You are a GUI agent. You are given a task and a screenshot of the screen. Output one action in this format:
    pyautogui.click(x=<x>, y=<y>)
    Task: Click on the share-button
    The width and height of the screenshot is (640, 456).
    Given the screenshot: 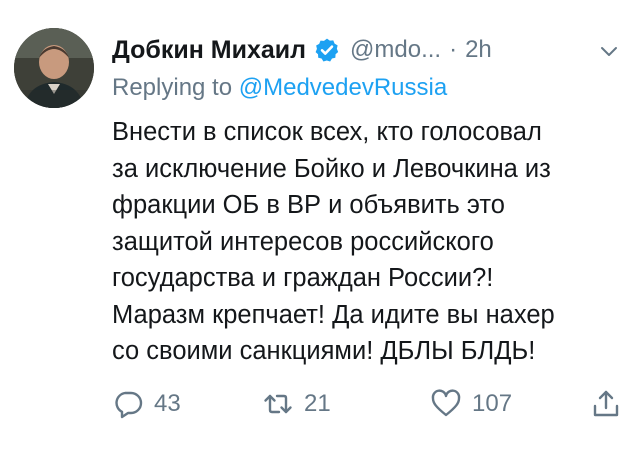 What is the action you would take?
    pyautogui.click(x=606, y=404)
    